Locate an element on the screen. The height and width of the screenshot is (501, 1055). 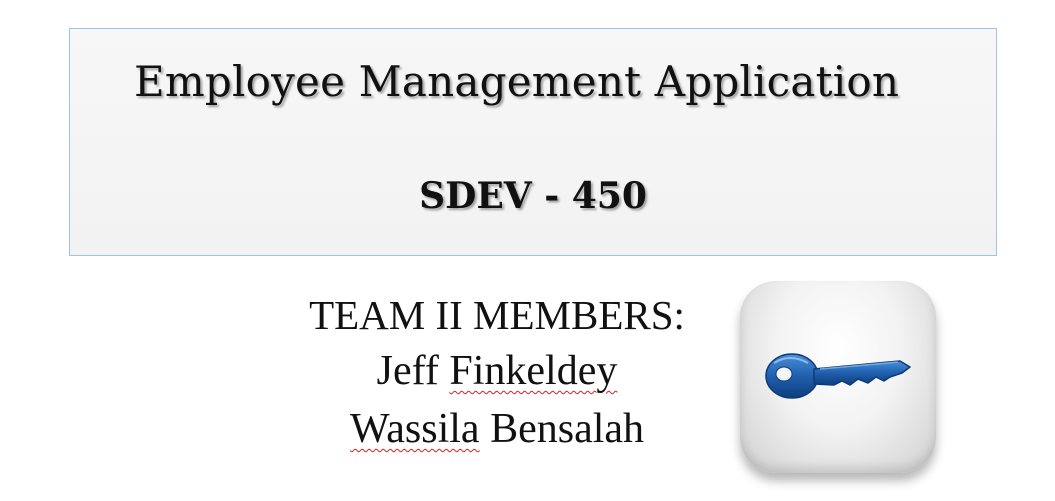
member-1-first-name: Jeff is located at coordinates (407, 371).